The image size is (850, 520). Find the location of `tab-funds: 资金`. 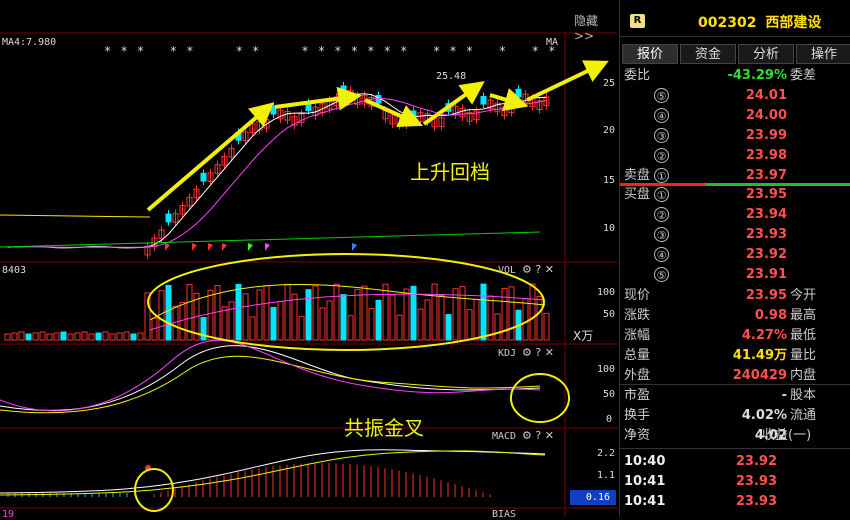

tab-funds: 资金 is located at coordinates (708, 54).